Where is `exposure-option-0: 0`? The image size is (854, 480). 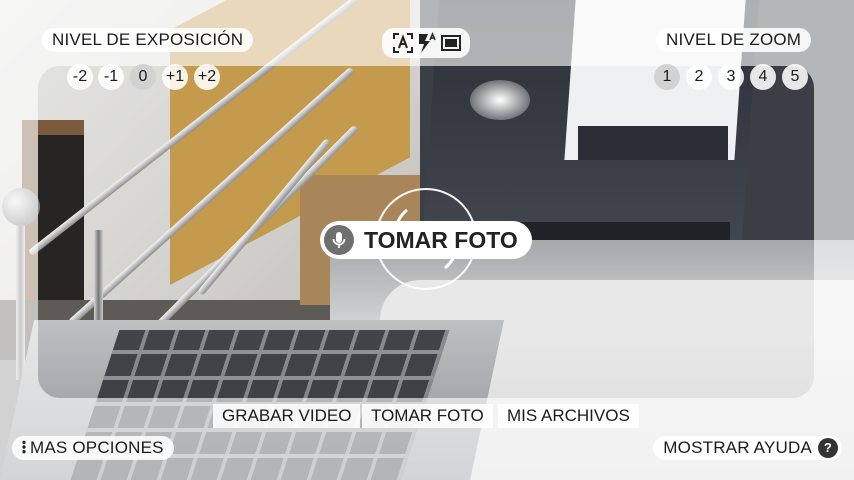
exposure-option-0: 0 is located at coordinates (143, 77).